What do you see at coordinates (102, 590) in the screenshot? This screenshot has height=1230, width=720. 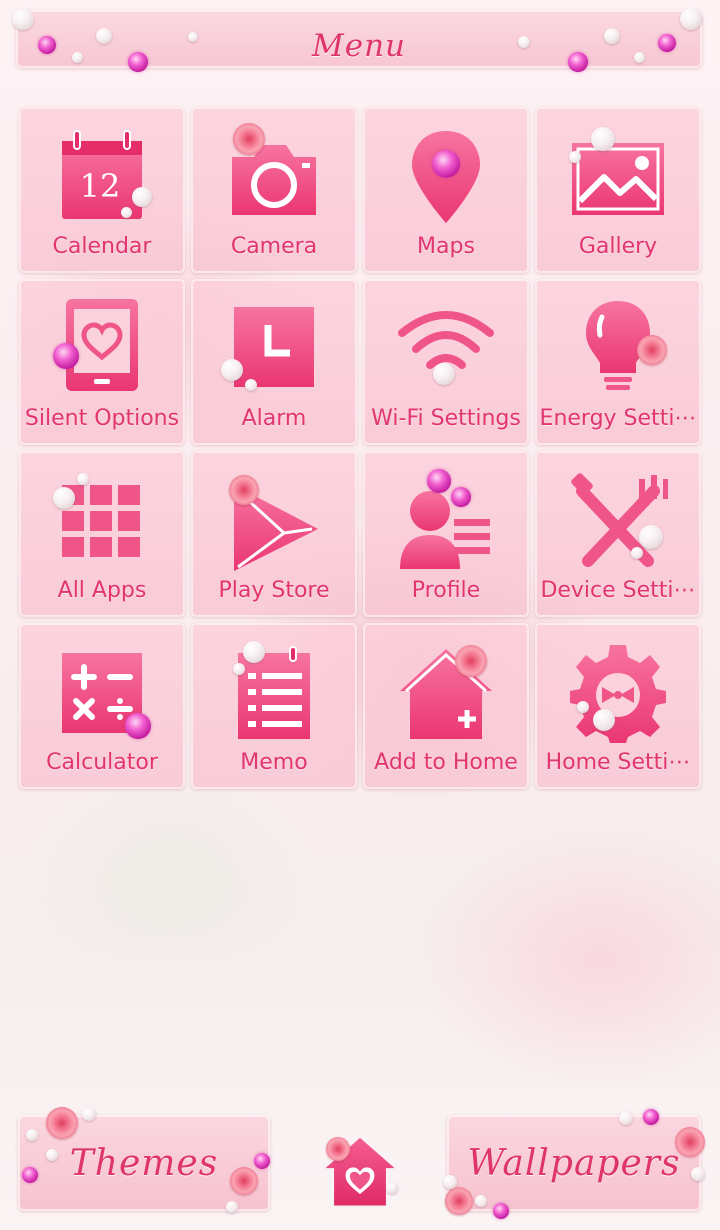 I see `app-label: All Apps` at bounding box center [102, 590].